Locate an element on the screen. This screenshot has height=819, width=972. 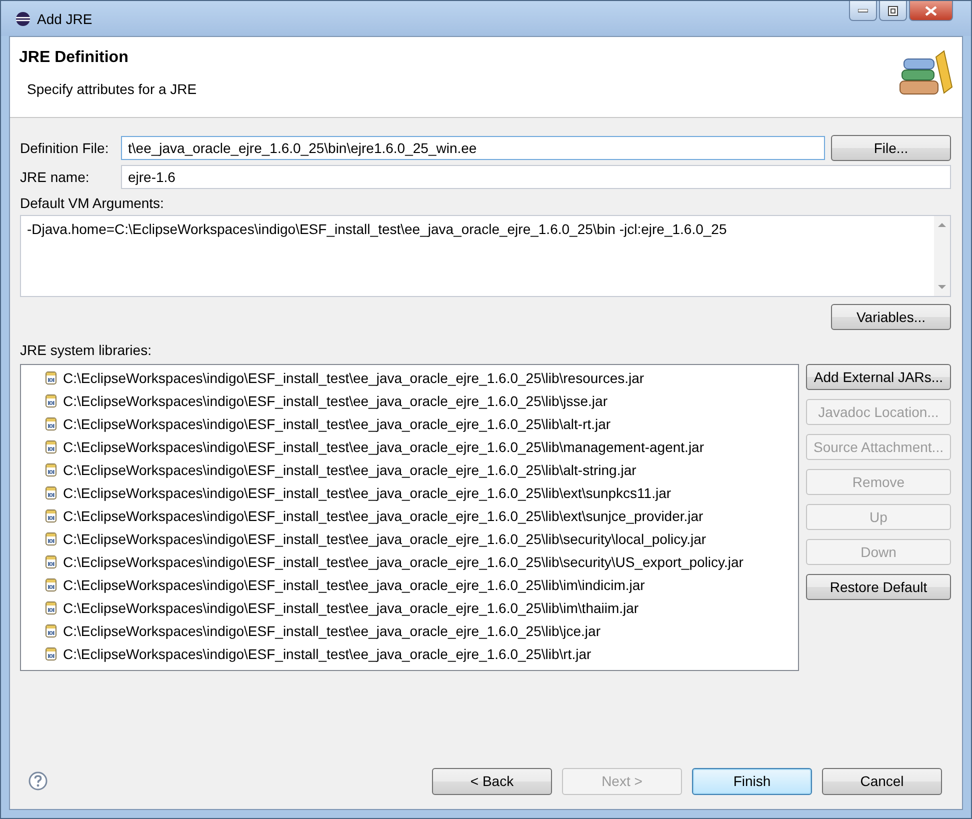
field-label: JRE name: is located at coordinates (55, 176).